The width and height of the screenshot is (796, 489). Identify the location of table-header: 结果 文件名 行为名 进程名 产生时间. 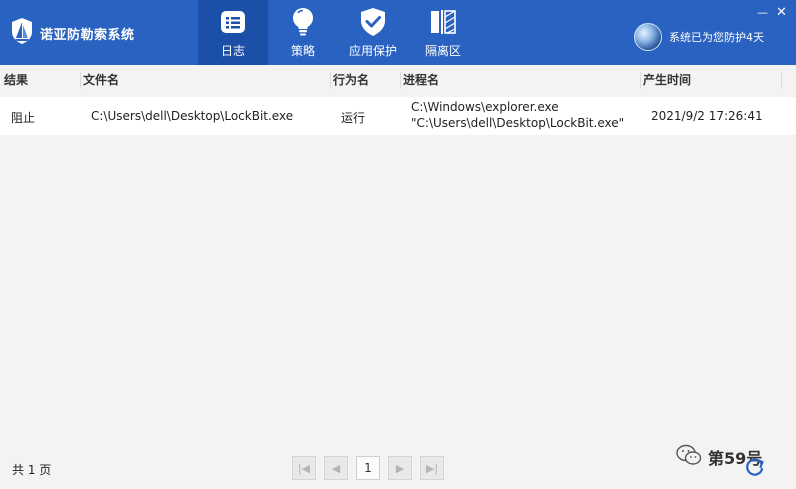
(398, 80).